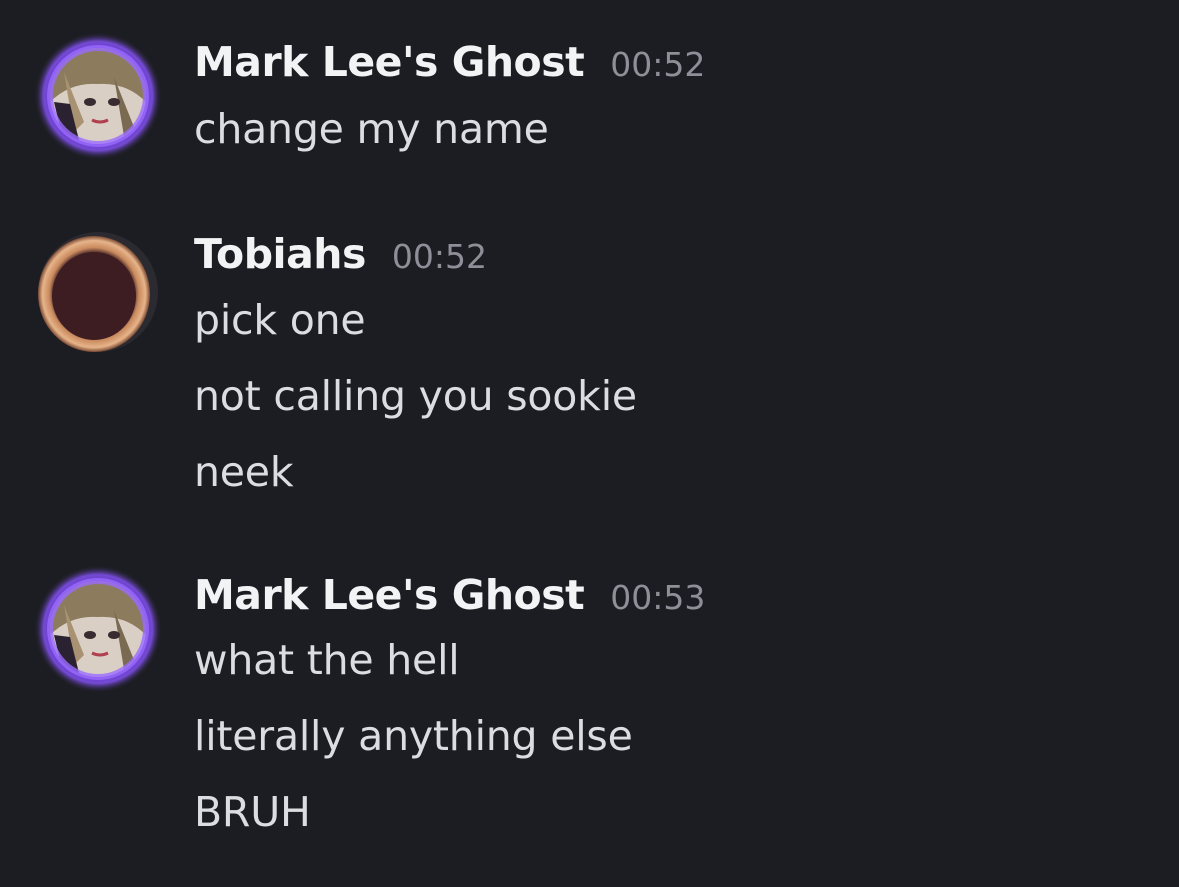  I want to click on timestamp: 00:53, so click(658, 597).